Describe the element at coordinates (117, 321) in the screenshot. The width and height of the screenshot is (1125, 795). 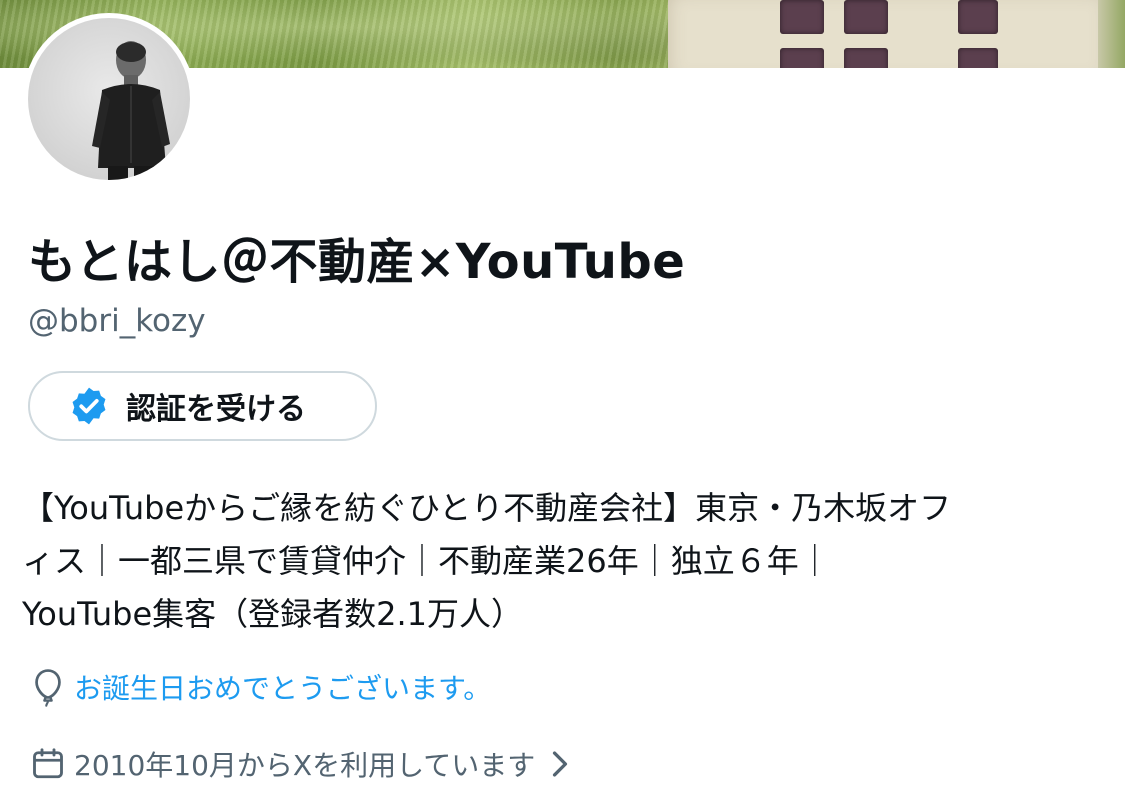
I see `user-handle: @bbri_kozy` at that location.